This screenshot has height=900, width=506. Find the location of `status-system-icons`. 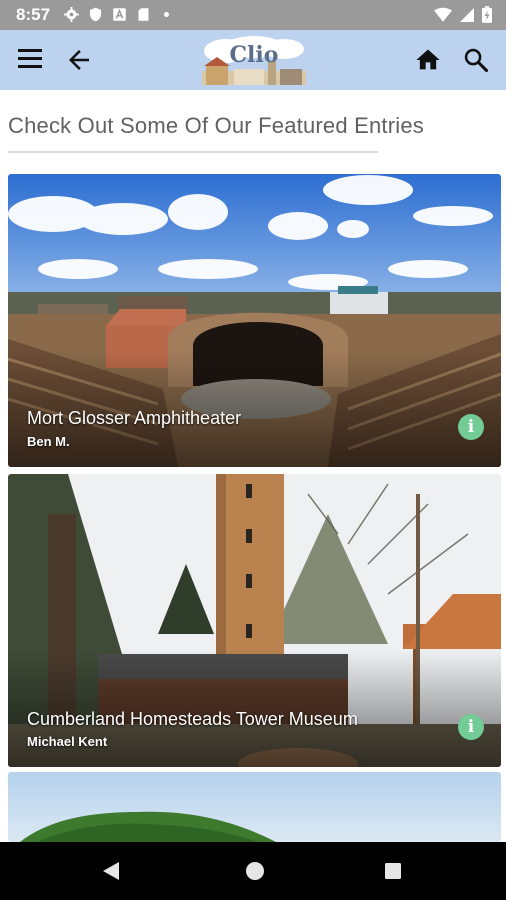

status-system-icons is located at coordinates (463, 14).